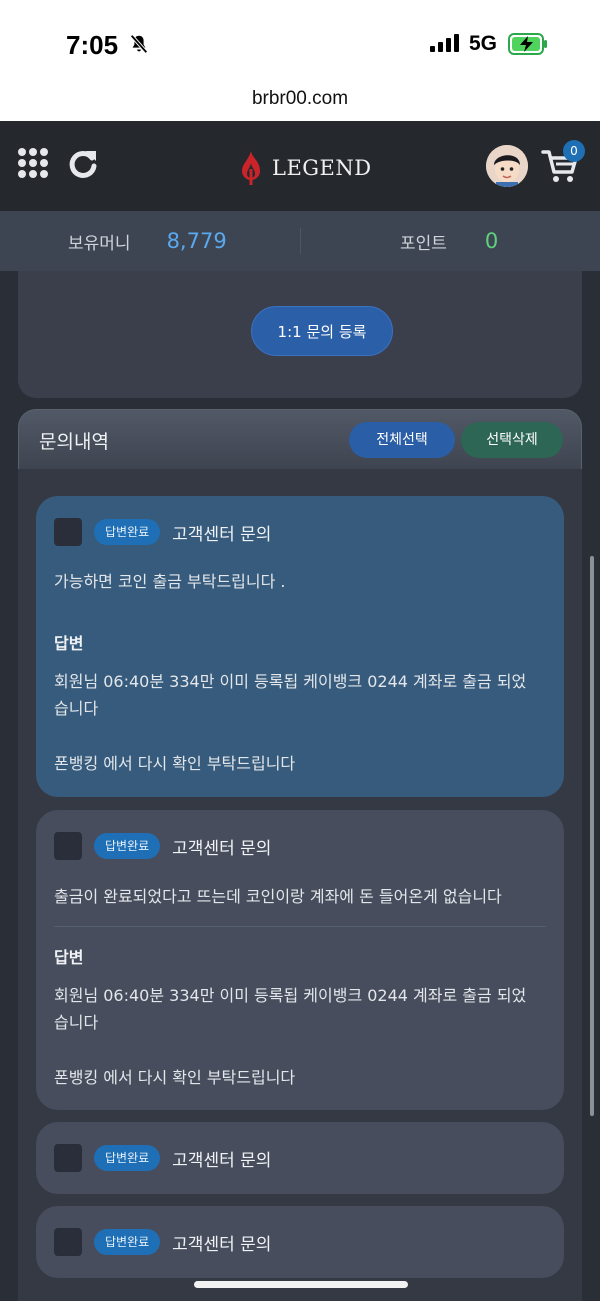  Describe the element at coordinates (444, 43) in the screenshot. I see `cellular-signal-icon` at that location.